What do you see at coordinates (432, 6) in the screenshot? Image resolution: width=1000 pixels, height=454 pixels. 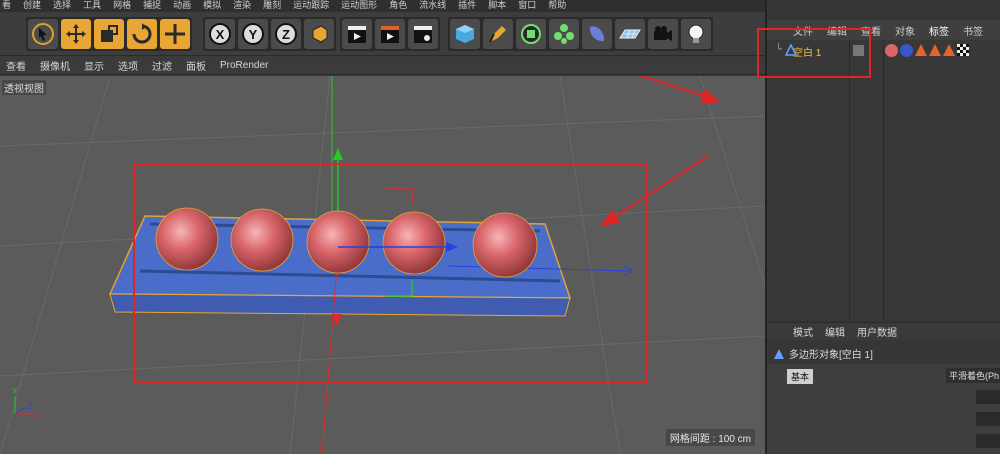 I see `menu-item-13: 流水线` at bounding box center [432, 6].